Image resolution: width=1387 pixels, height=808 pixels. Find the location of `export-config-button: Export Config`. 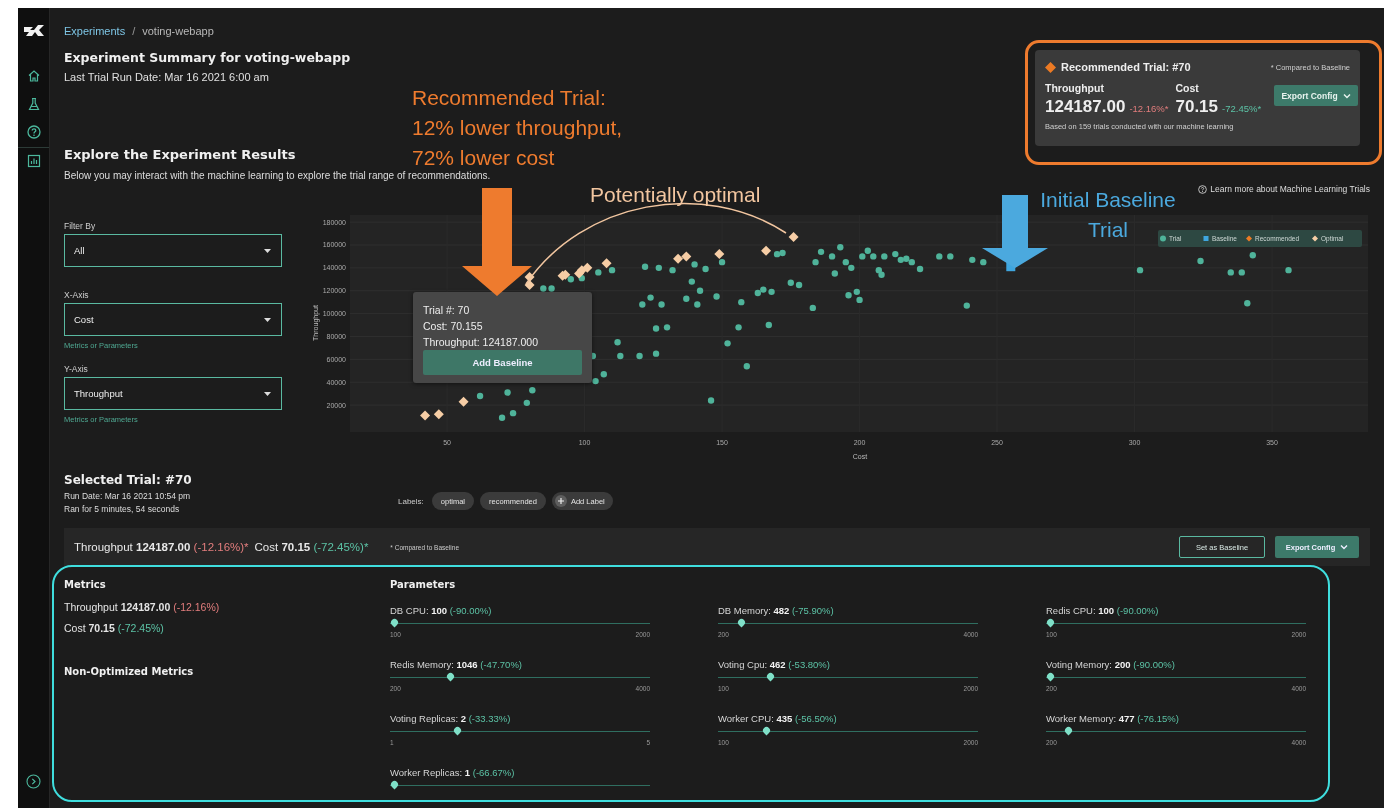

export-config-button: Export Config is located at coordinates (1316, 95).